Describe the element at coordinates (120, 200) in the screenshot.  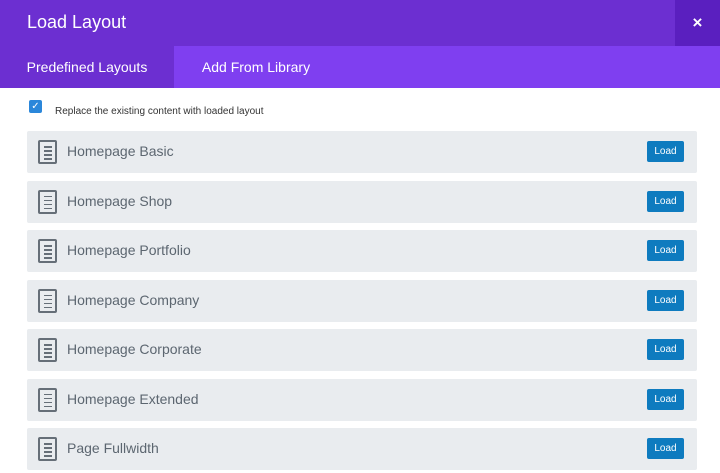
I see `layout-name: Homepage Shop` at that location.